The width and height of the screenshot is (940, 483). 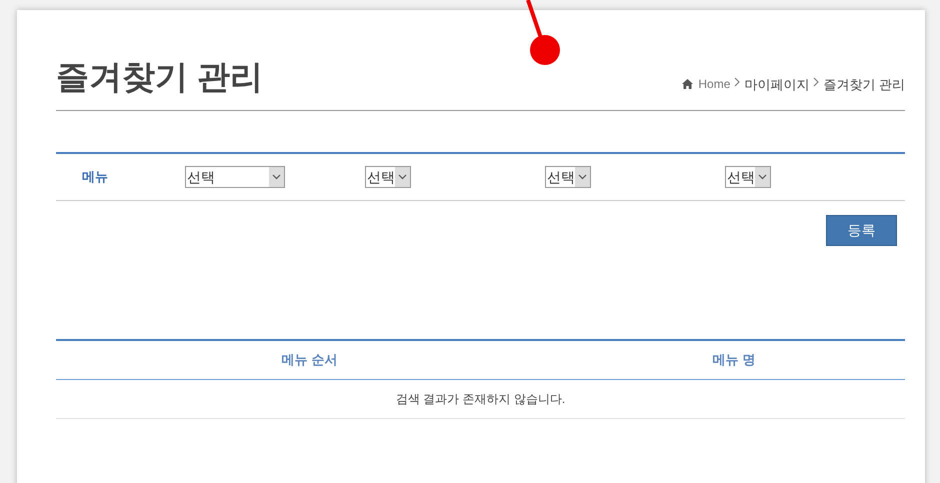 What do you see at coordinates (160, 76) in the screenshot?
I see `page-title: 즐겨찾기 관리` at bounding box center [160, 76].